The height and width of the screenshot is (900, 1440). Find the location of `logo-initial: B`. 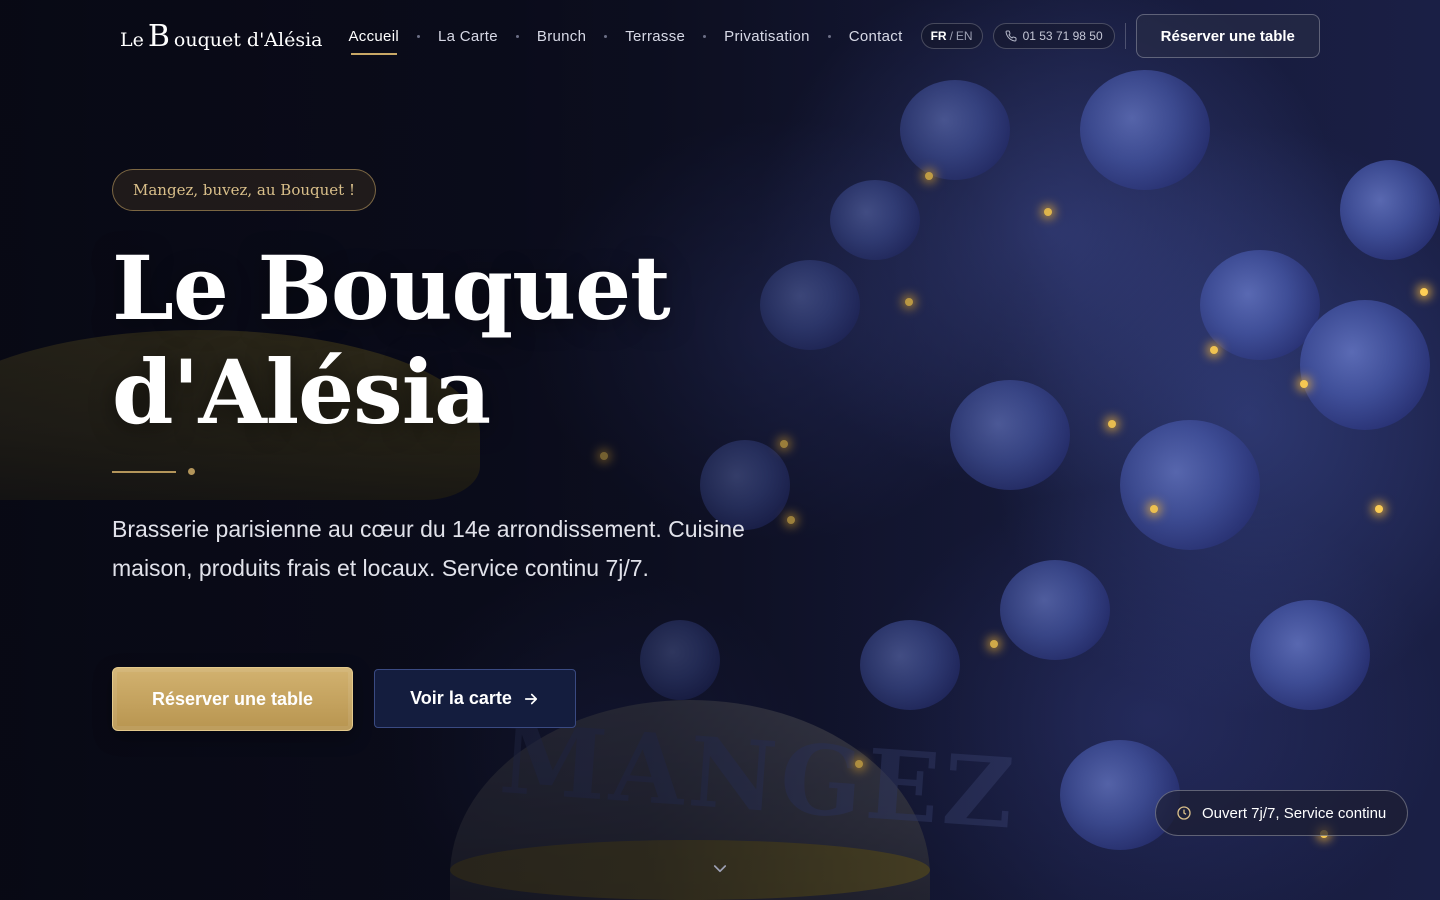

logo-initial: B is located at coordinates (158, 36).